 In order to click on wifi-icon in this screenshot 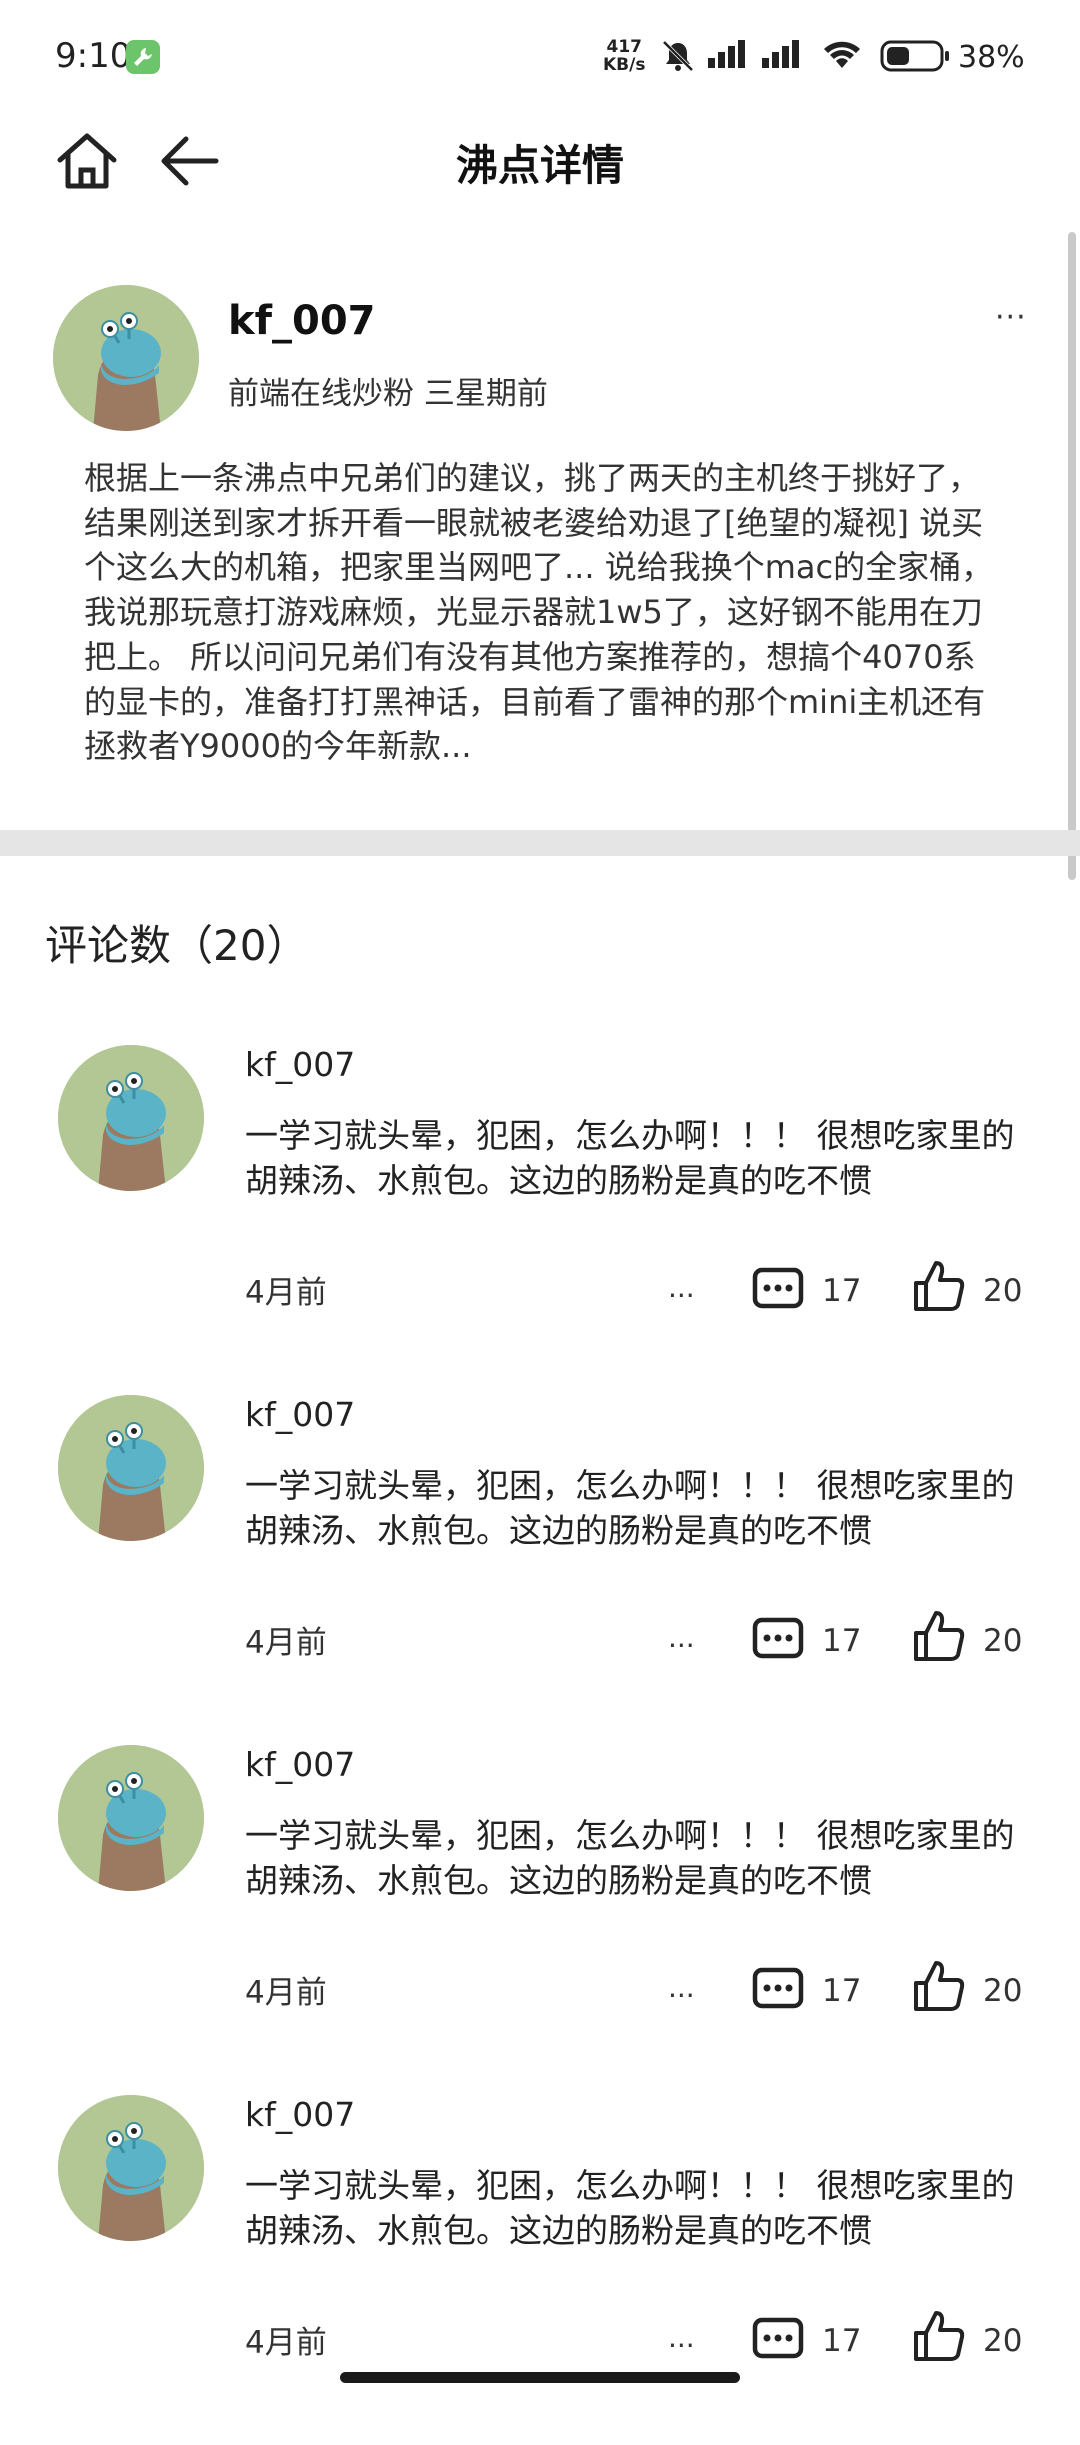, I will do `click(842, 54)`.